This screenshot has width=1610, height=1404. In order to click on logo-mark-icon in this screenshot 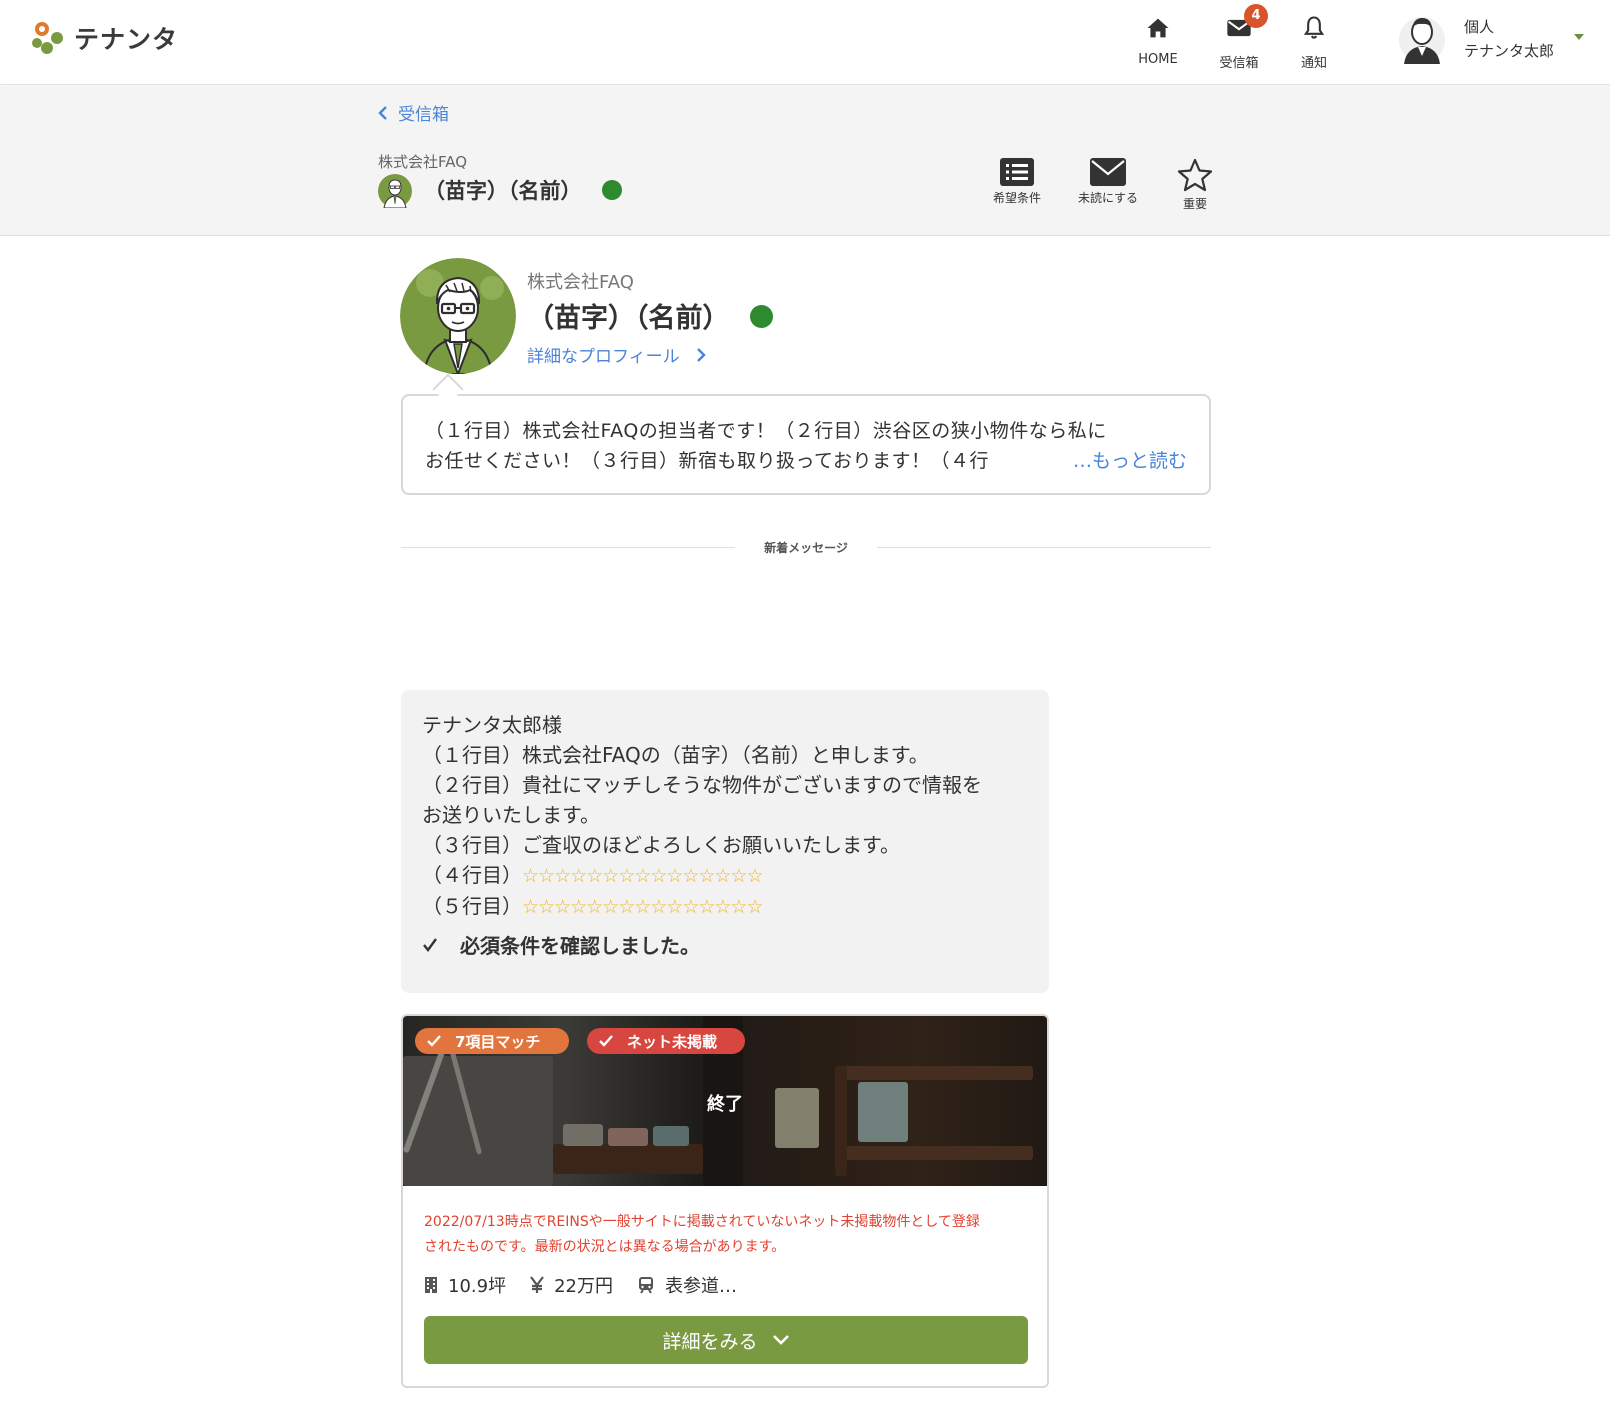, I will do `click(47, 38)`.